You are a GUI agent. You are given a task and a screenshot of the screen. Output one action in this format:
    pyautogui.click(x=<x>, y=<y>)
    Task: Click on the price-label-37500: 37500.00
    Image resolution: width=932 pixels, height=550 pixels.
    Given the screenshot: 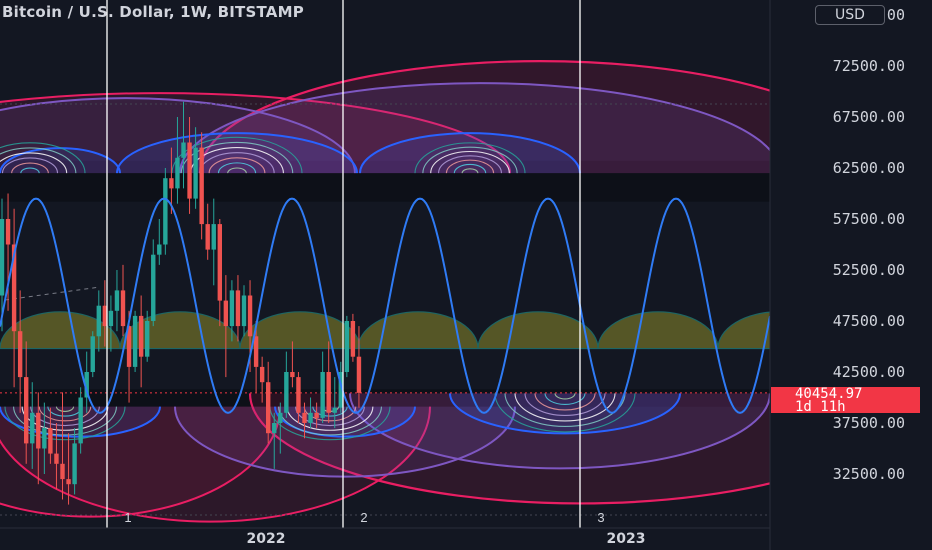 What is the action you would take?
    pyautogui.click(x=869, y=423)
    